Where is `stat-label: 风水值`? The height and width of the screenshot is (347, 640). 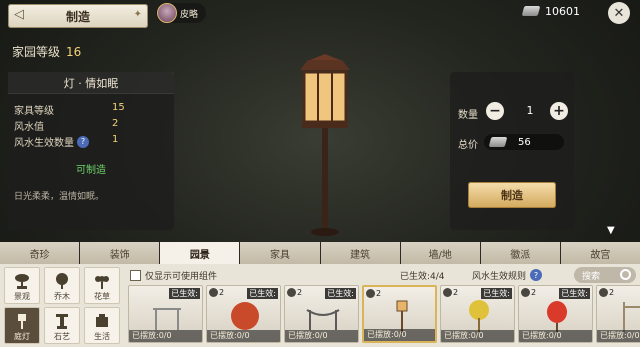 stat-label: 风水值 is located at coordinates (29, 127).